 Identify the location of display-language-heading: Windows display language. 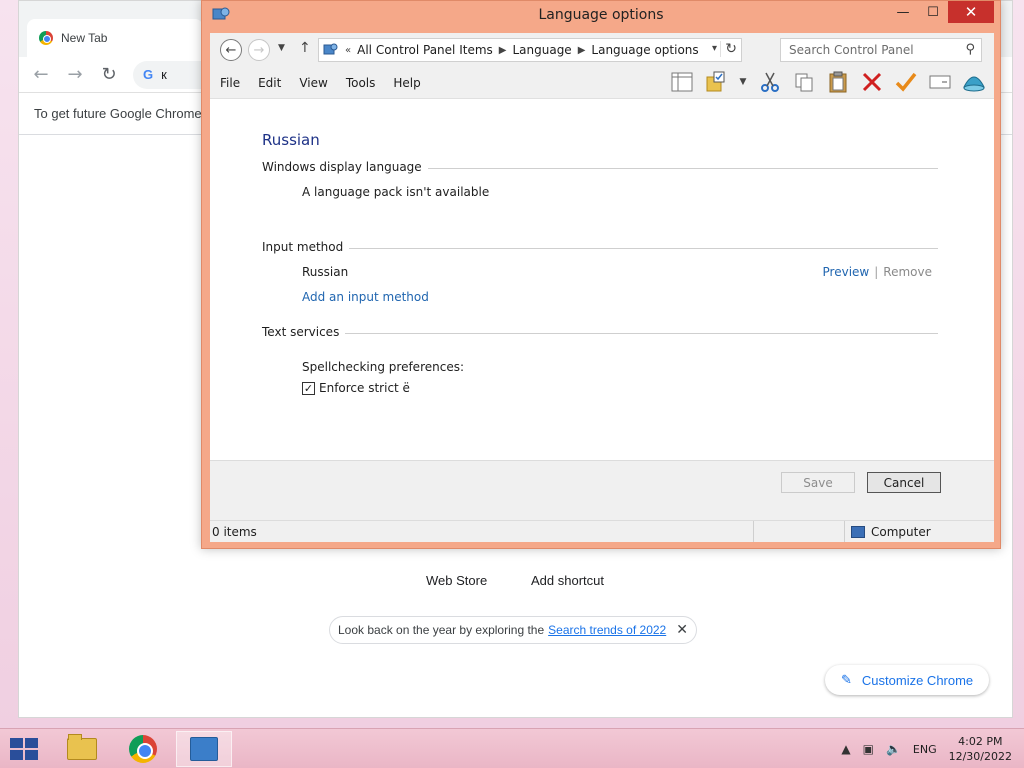
(345, 167).